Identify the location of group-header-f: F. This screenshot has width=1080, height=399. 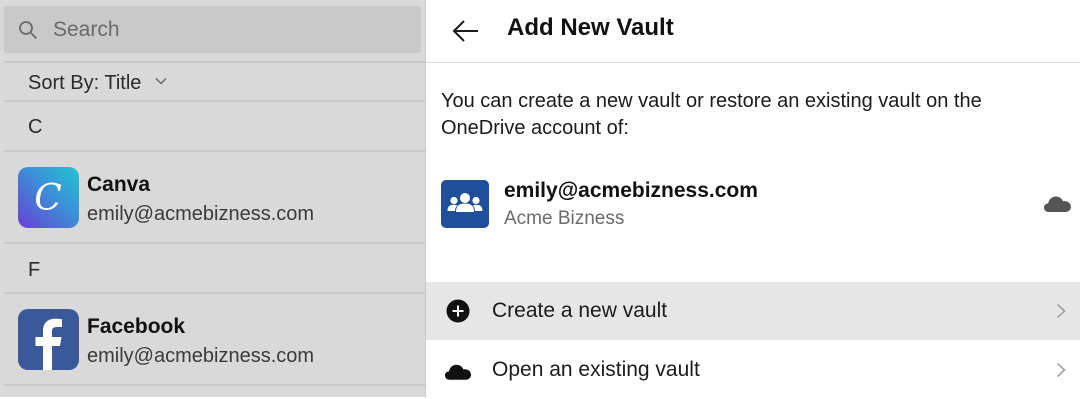
(34, 270).